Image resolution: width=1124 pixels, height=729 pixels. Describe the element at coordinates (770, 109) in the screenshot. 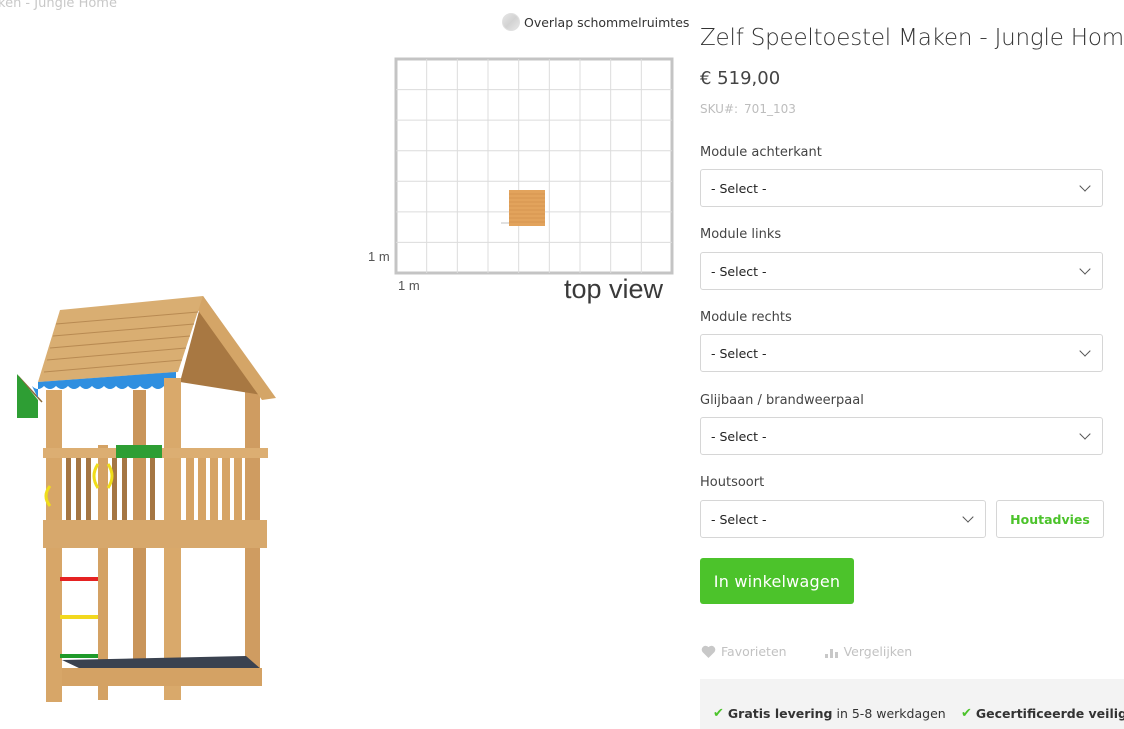

I see `sku-value: 701_103` at that location.